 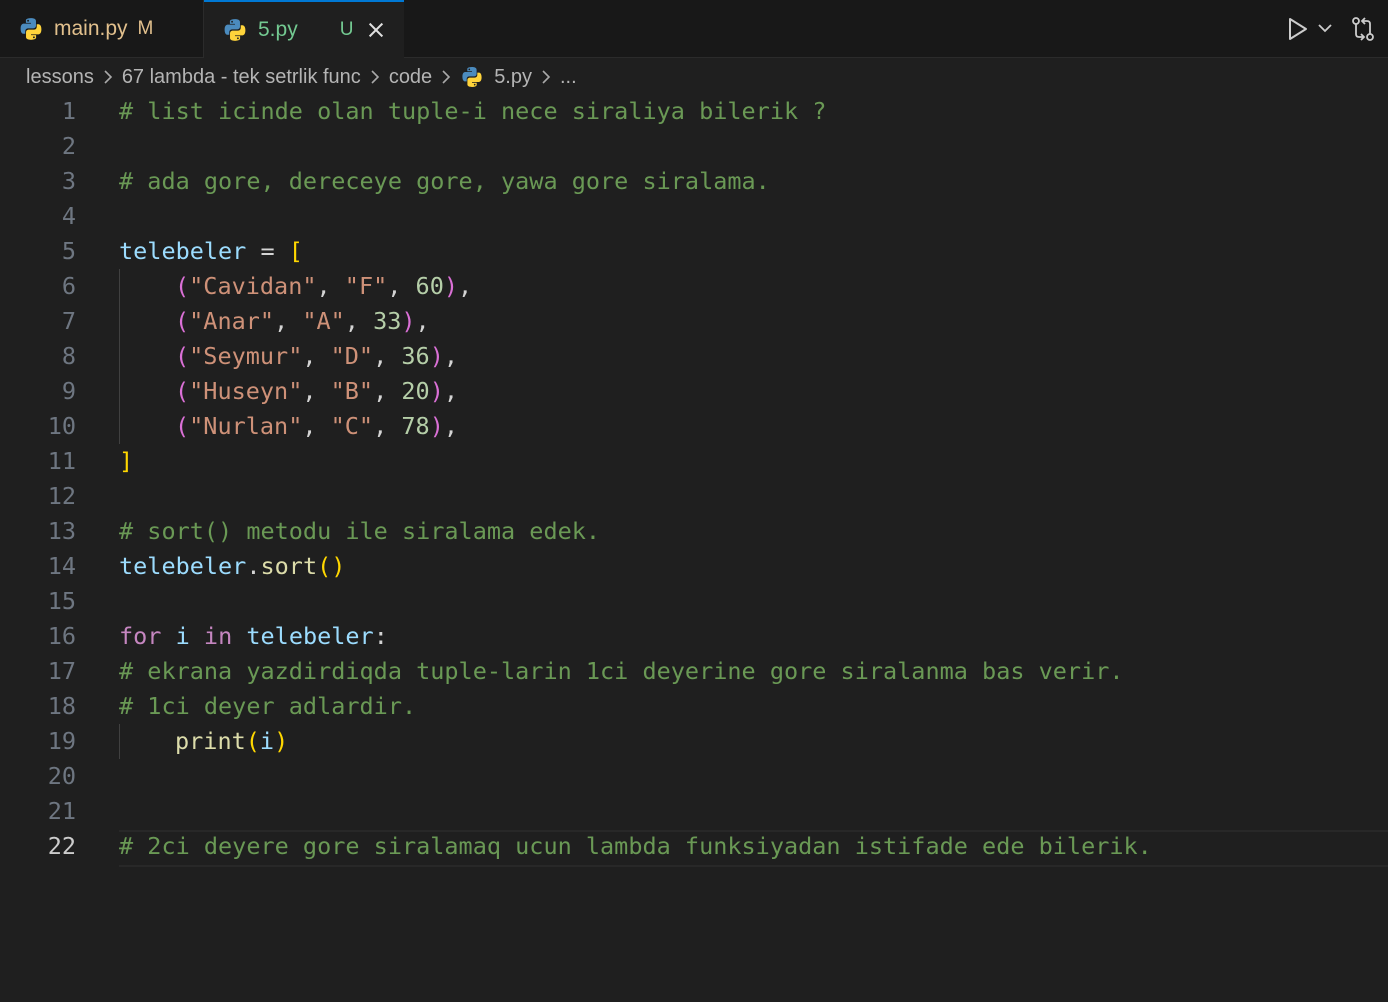 What do you see at coordinates (232, 321) in the screenshot?
I see `string-token: "Anar"` at bounding box center [232, 321].